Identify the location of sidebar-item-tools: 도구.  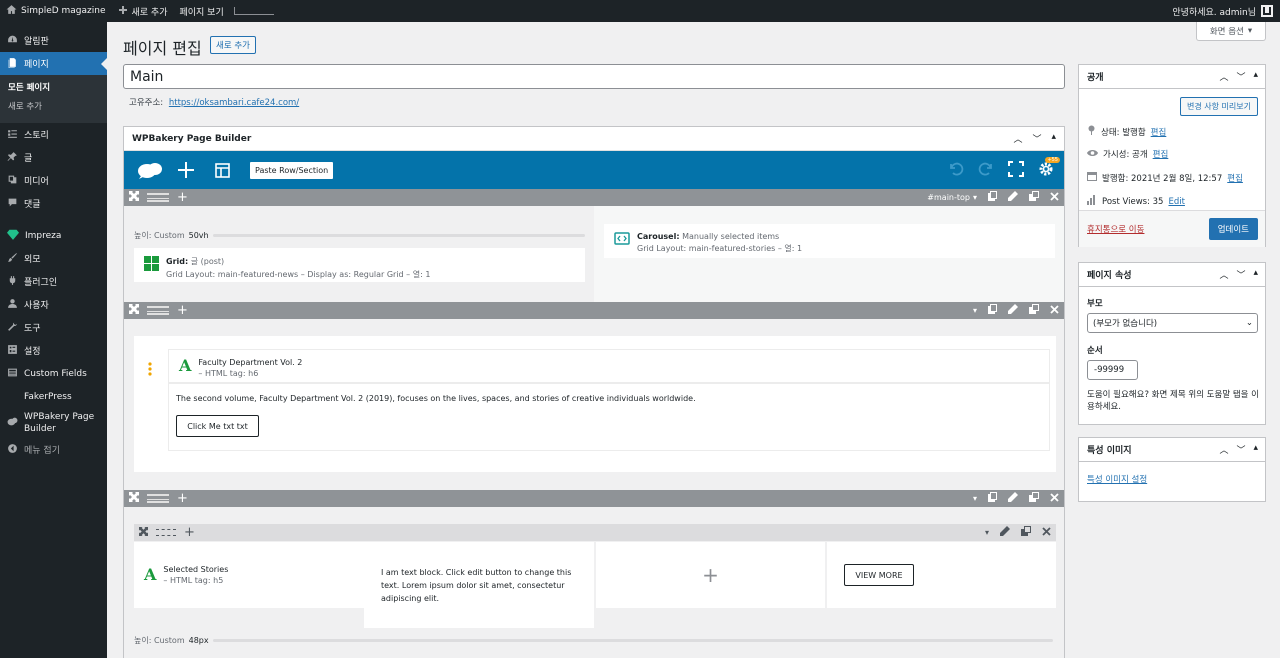
(53, 327).